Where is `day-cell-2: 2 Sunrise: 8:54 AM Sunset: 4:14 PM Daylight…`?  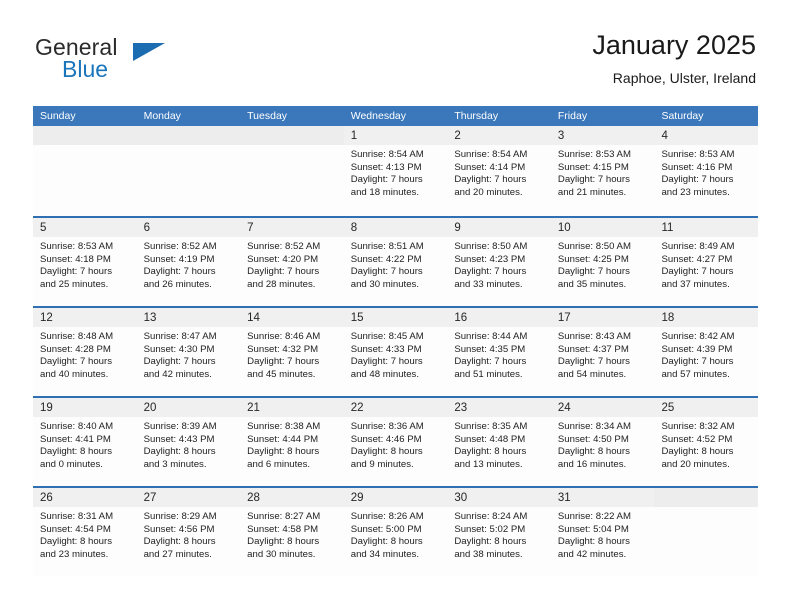
day-cell-2: 2 Sunrise: 8:54 AM Sunset: 4:14 PM Daylight… is located at coordinates (499, 171).